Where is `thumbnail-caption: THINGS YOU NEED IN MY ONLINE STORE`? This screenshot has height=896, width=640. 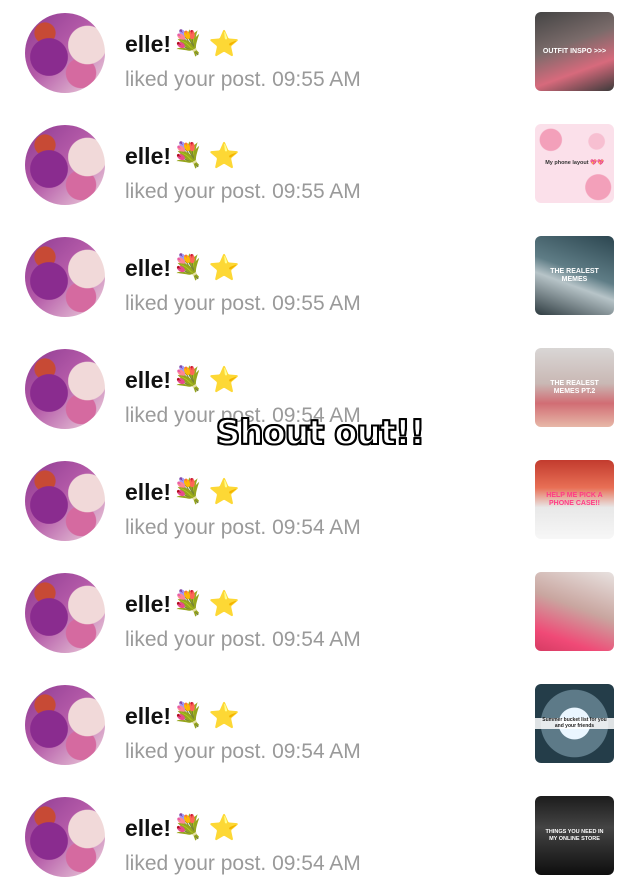
thumbnail-caption: THINGS YOU NEED IN MY ONLINE STORE is located at coordinates (574, 835).